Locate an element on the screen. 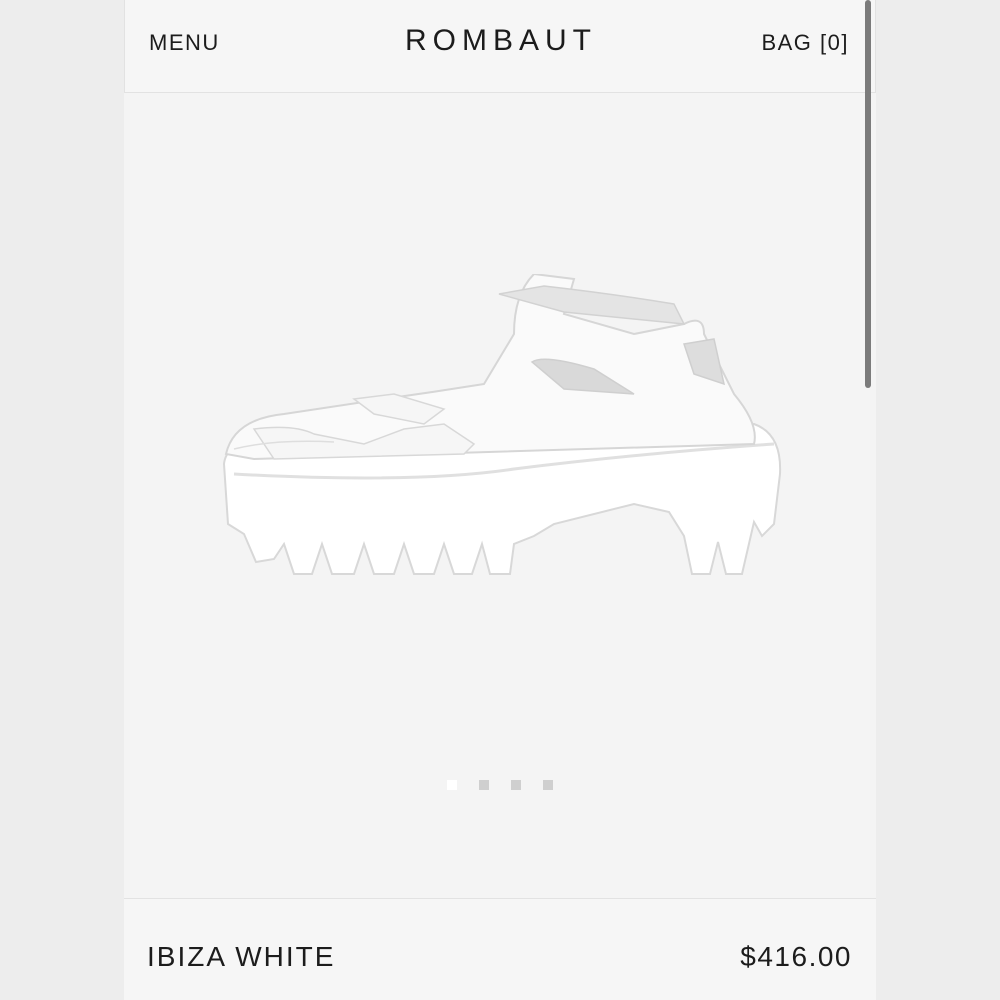 The image size is (1000, 1000). right-margin is located at coordinates (938, 500).